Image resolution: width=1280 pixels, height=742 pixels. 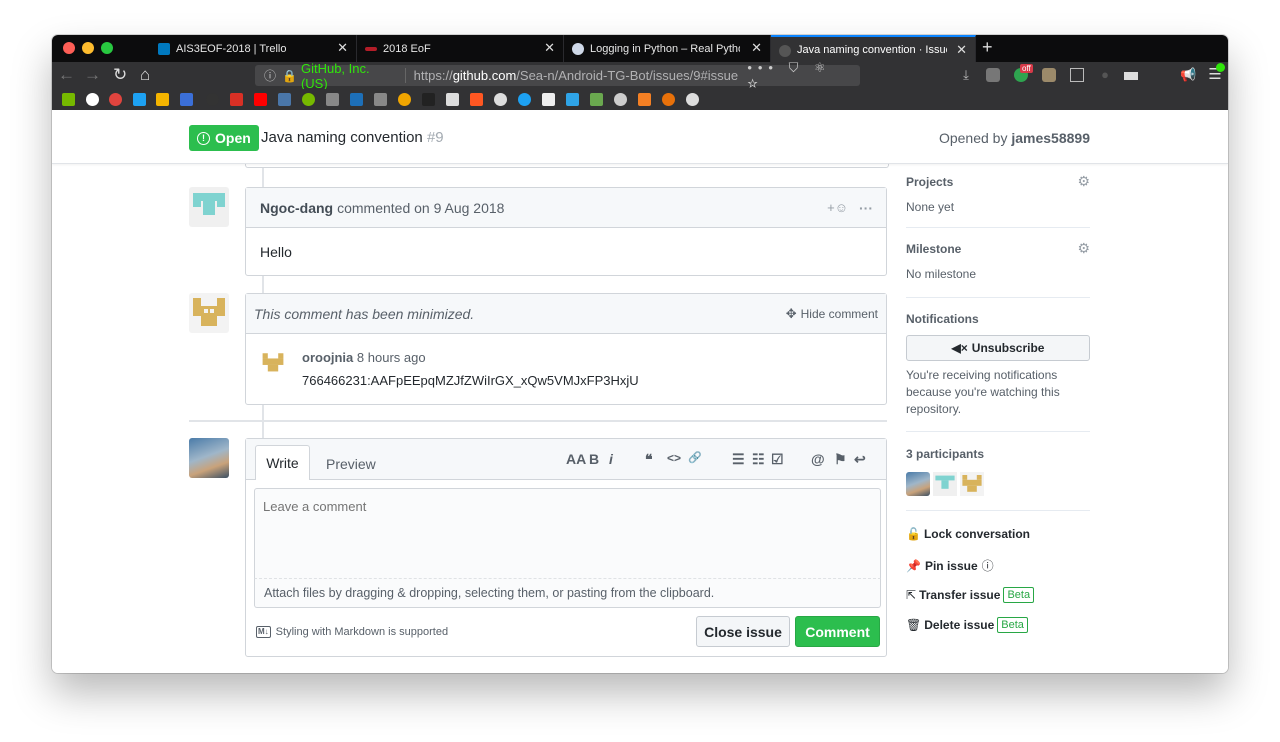 What do you see at coordinates (576, 459) in the screenshot?
I see `header-icon: AA` at bounding box center [576, 459].